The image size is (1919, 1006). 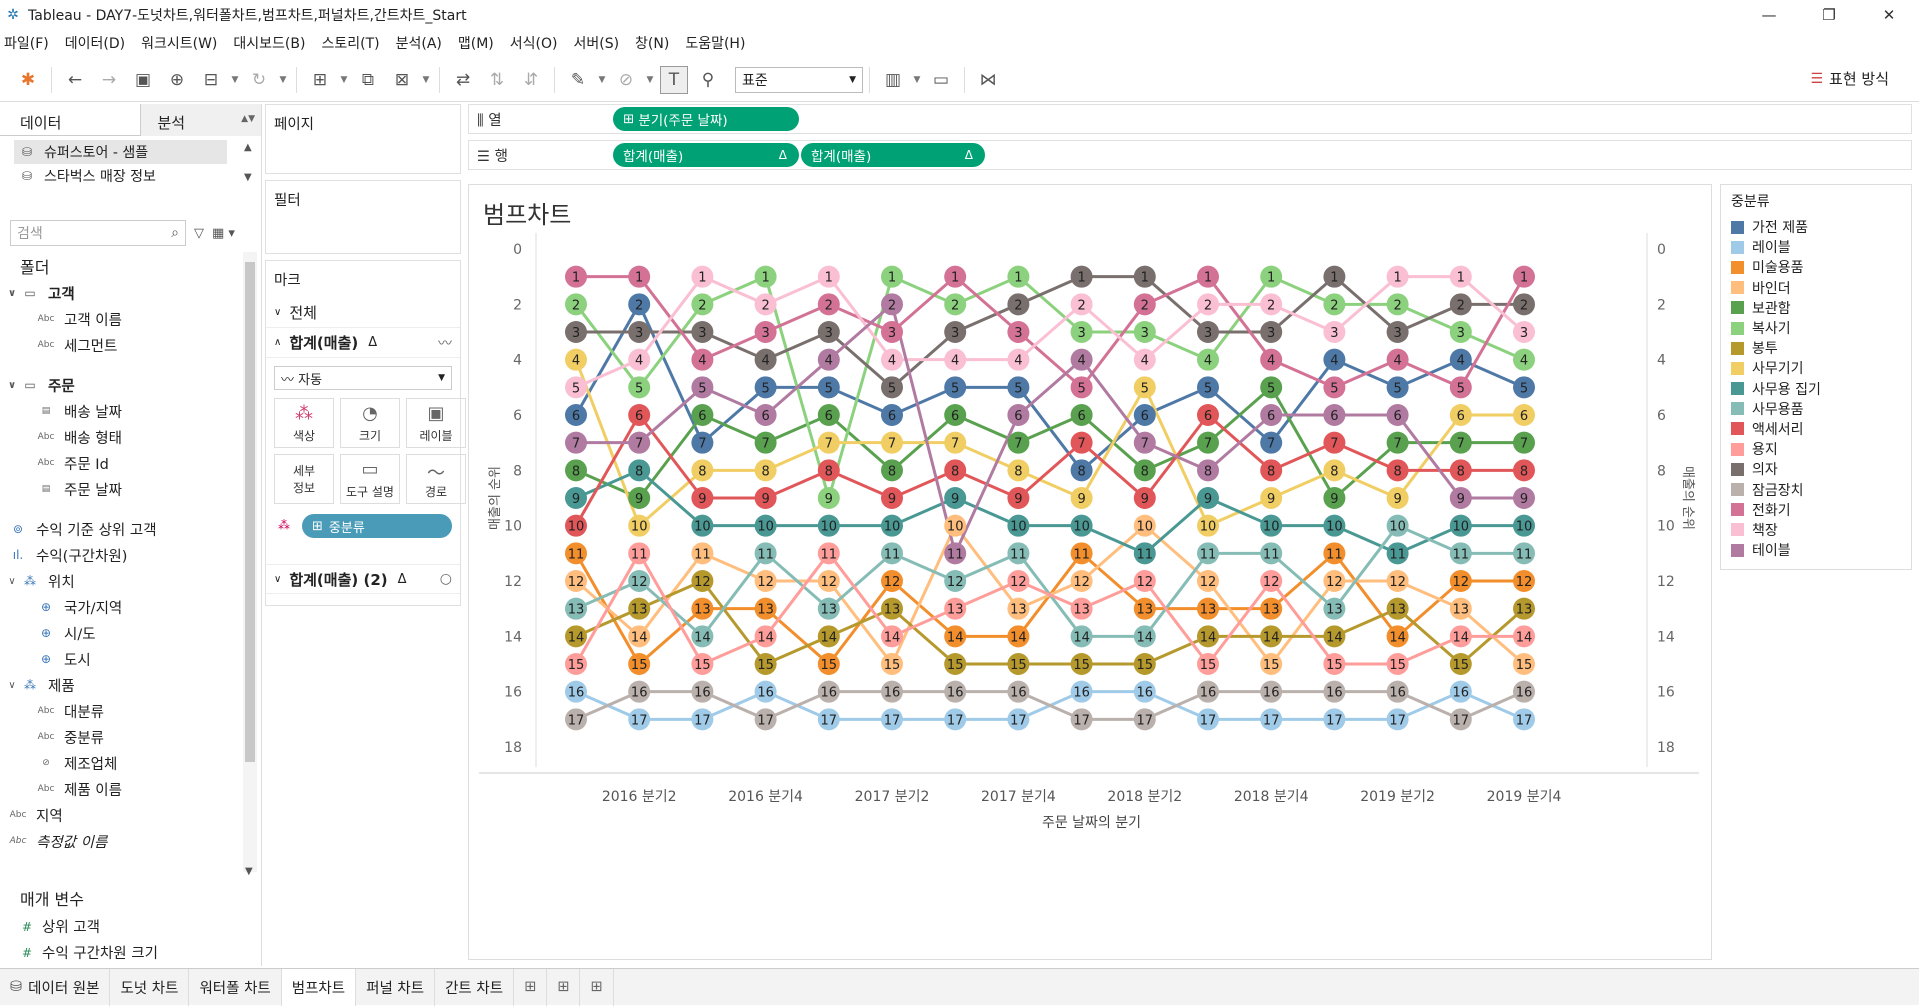 What do you see at coordinates (120, 685) in the screenshot?
I see `folder-item: ∨ ⁂ 제품` at bounding box center [120, 685].